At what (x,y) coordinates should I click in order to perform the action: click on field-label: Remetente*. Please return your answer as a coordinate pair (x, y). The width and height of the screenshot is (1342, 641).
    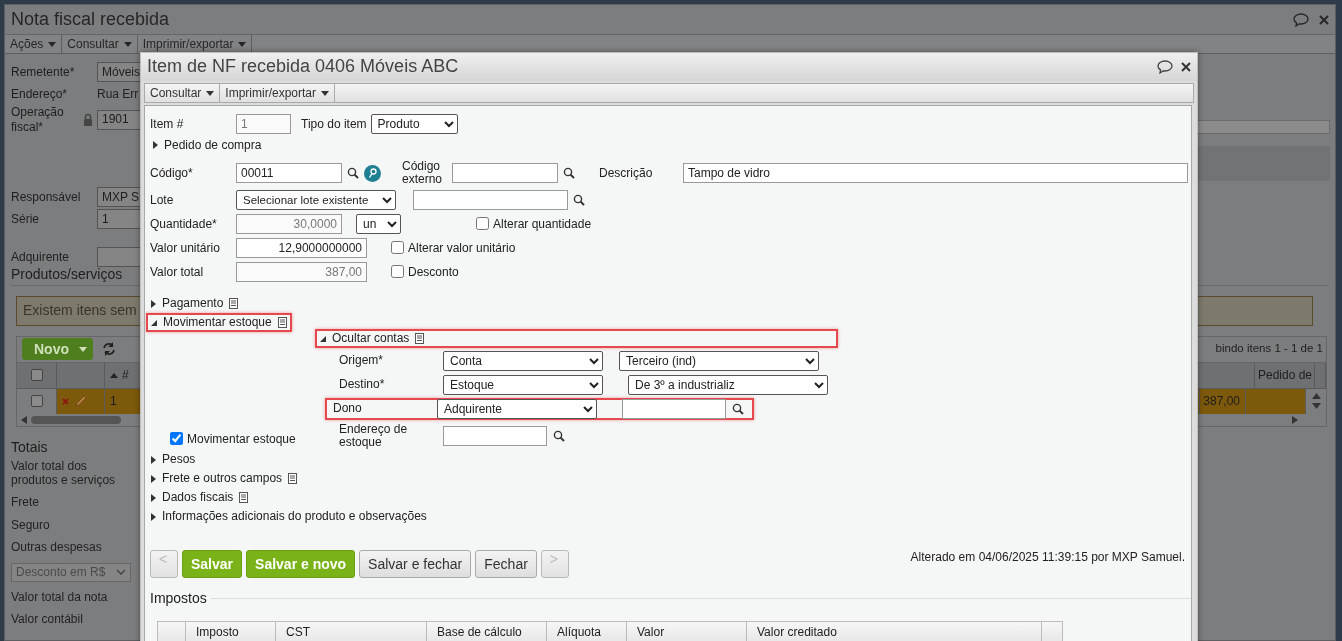
    Looking at the image, I should click on (43, 72).